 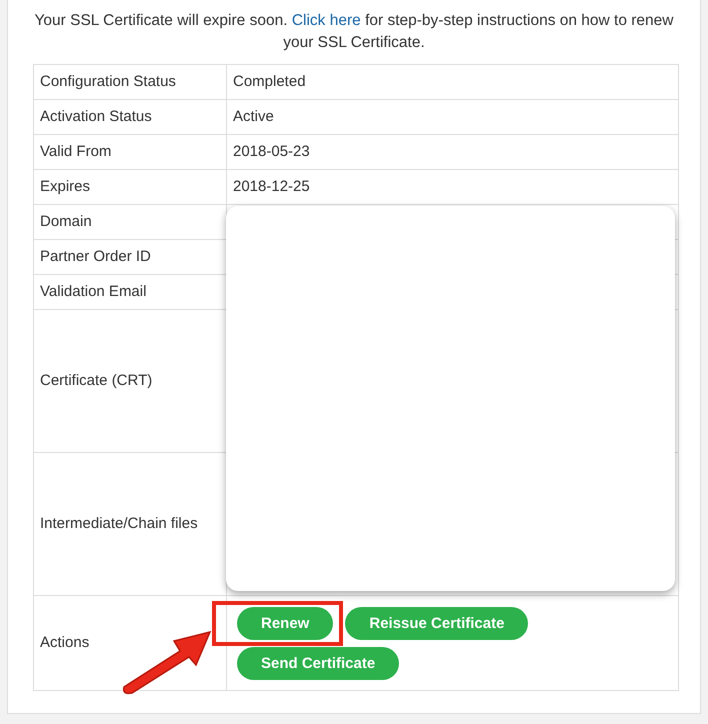 What do you see at coordinates (76, 152) in the screenshot?
I see `field-label: Valid From` at bounding box center [76, 152].